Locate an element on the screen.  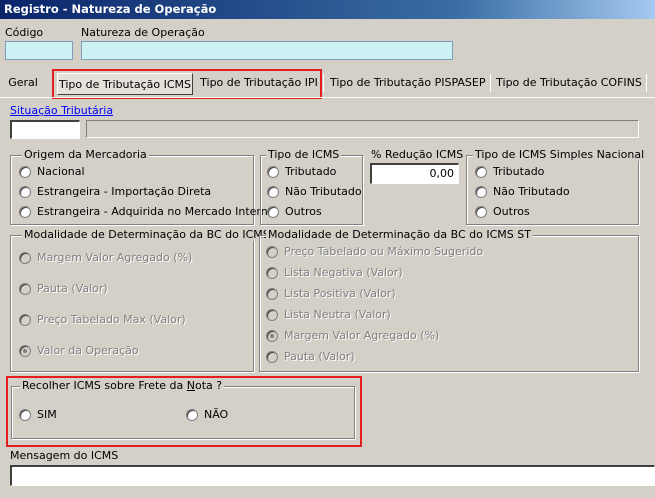
mensagem-icms-label: Mensagem do ICMS is located at coordinates (64, 455).